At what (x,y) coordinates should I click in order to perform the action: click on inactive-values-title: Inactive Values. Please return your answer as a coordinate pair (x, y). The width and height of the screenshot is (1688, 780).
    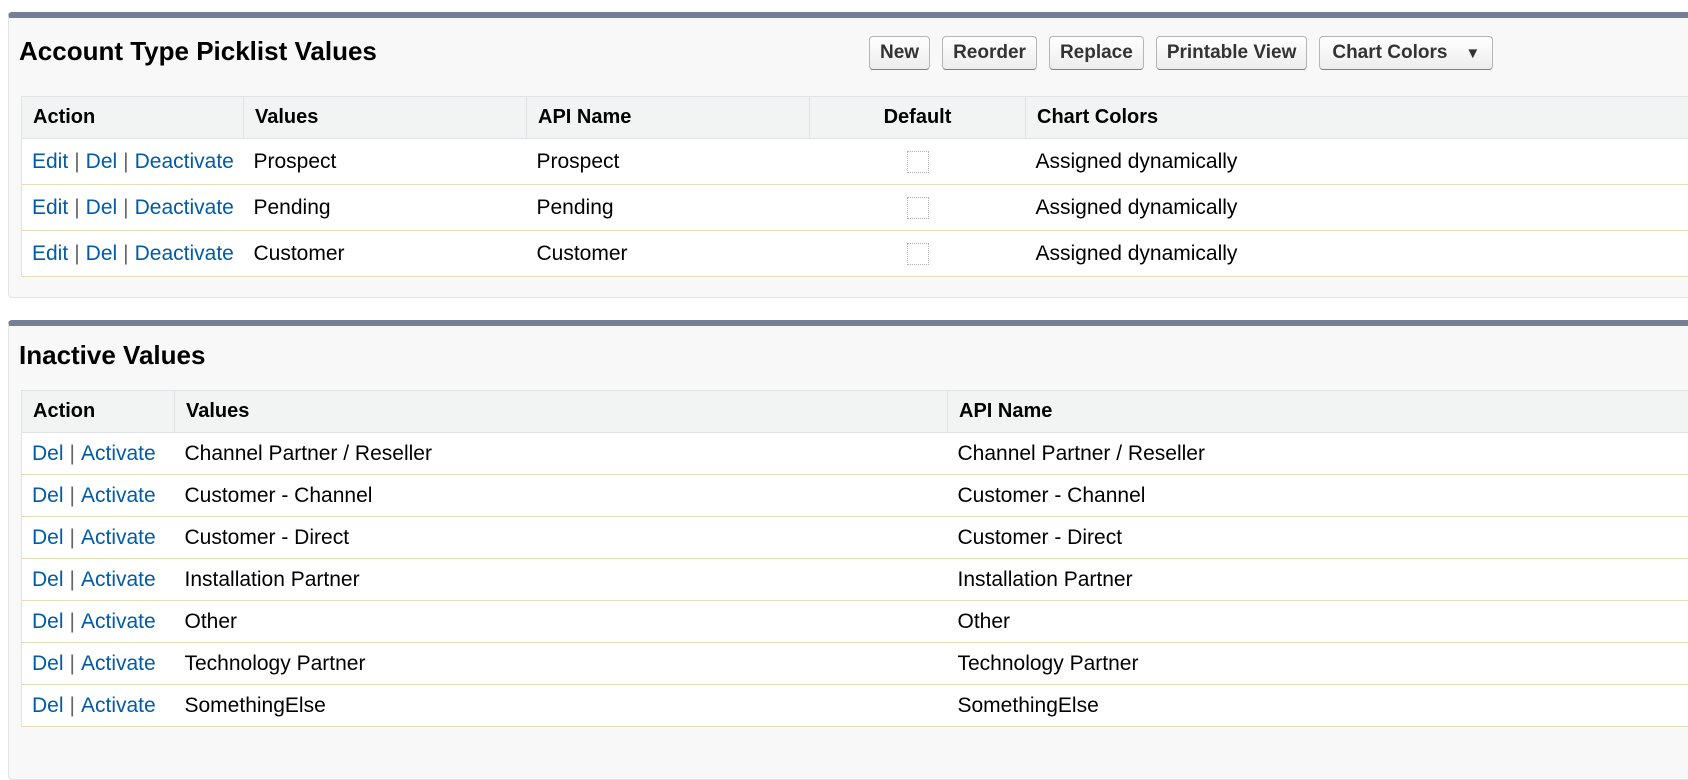
    Looking at the image, I should click on (112, 355).